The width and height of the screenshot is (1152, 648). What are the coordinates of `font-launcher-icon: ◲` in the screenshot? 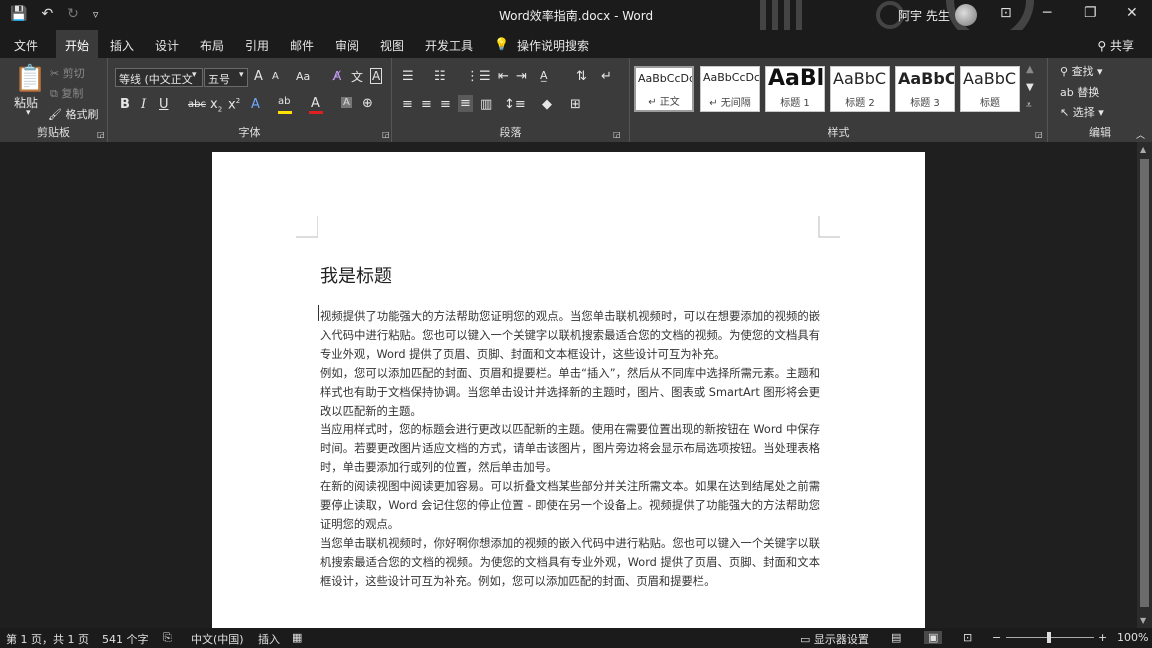 It's located at (386, 134).